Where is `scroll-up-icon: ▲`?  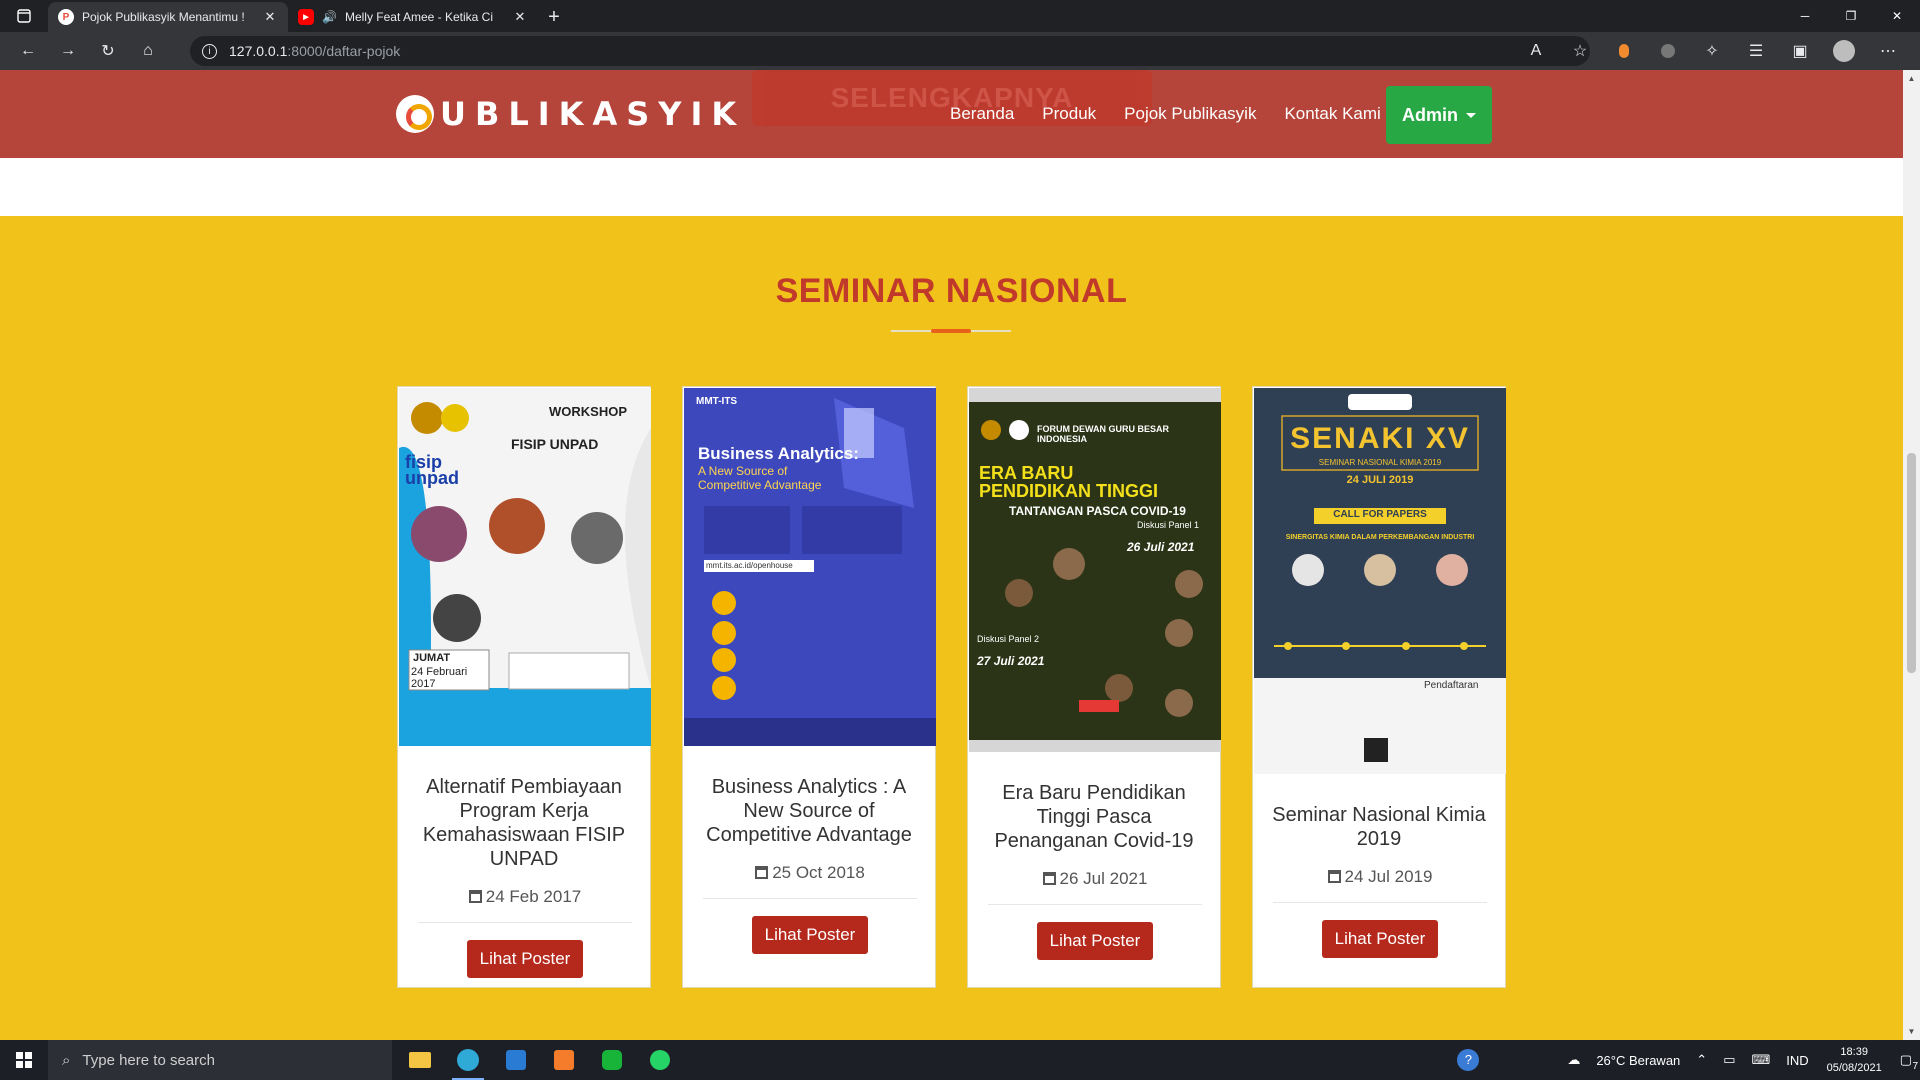 scroll-up-icon: ▲ is located at coordinates (1911, 78).